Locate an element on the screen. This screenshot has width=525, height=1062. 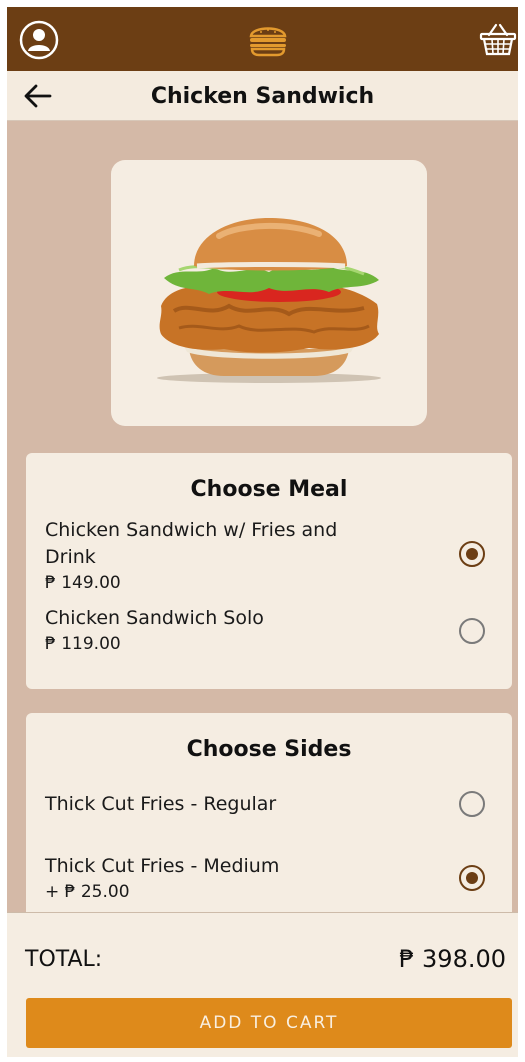
total-value: ₱ 398.00 is located at coordinates (452, 959).